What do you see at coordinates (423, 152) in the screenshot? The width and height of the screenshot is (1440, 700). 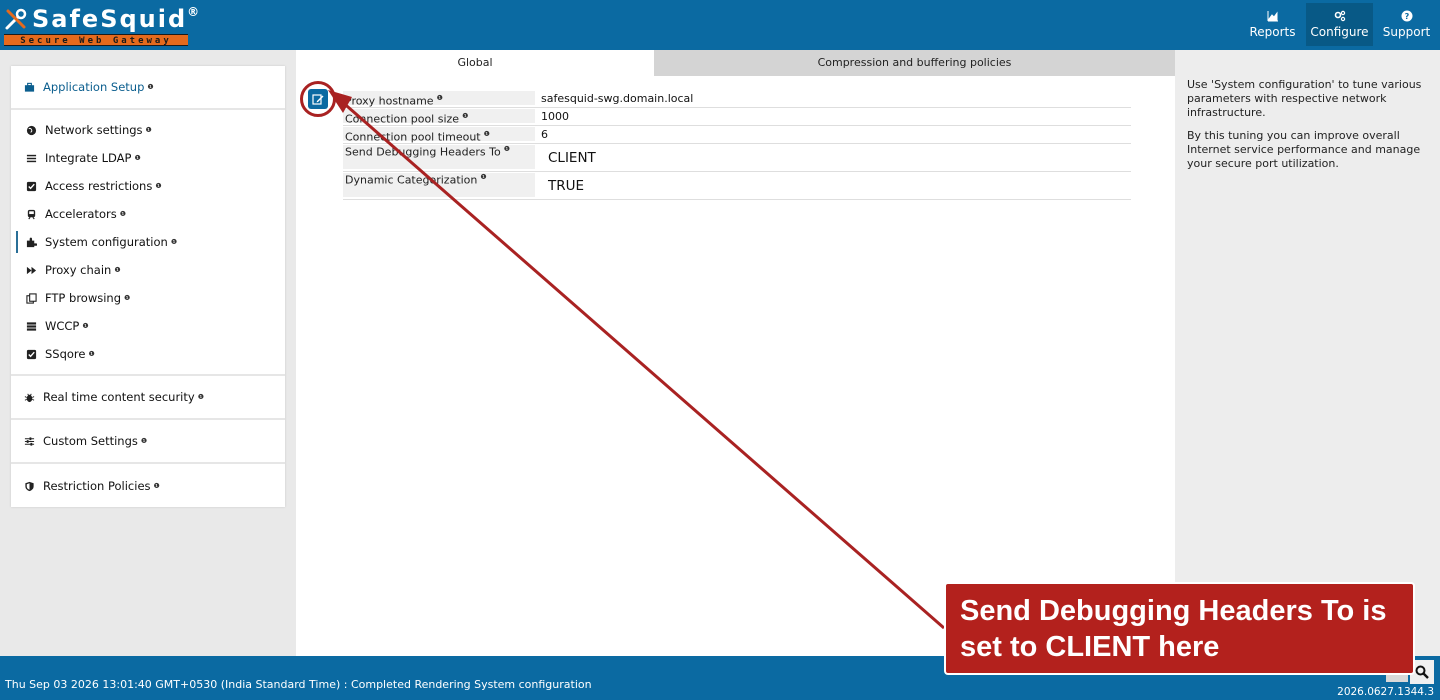 I see `config-label: Send Debugging Headers To` at bounding box center [423, 152].